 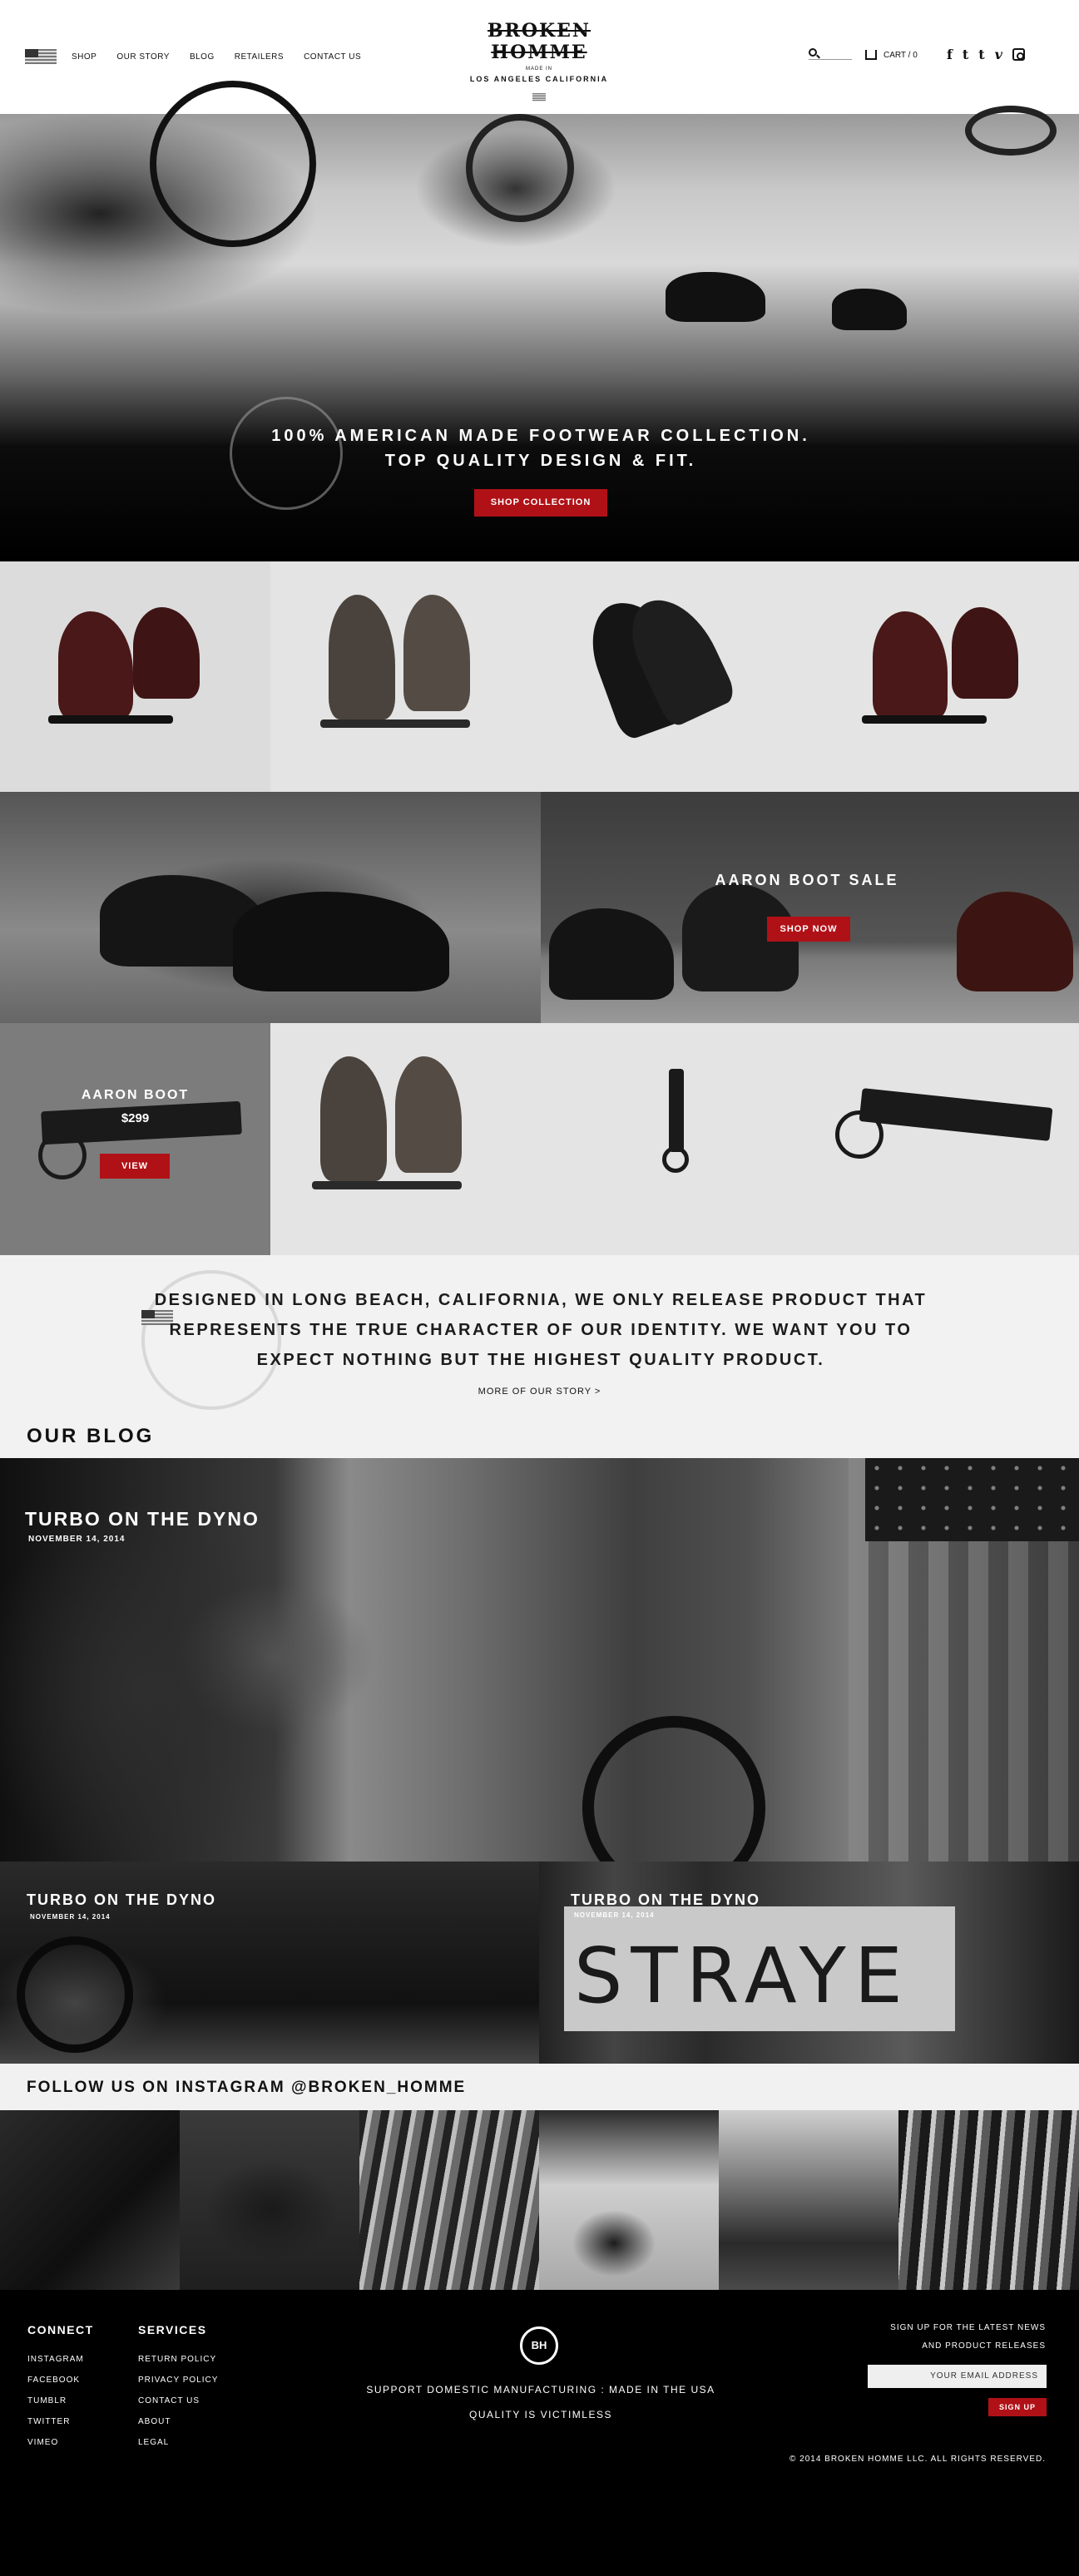 What do you see at coordinates (539, 97) in the screenshot?
I see `logo-flag-icon` at bounding box center [539, 97].